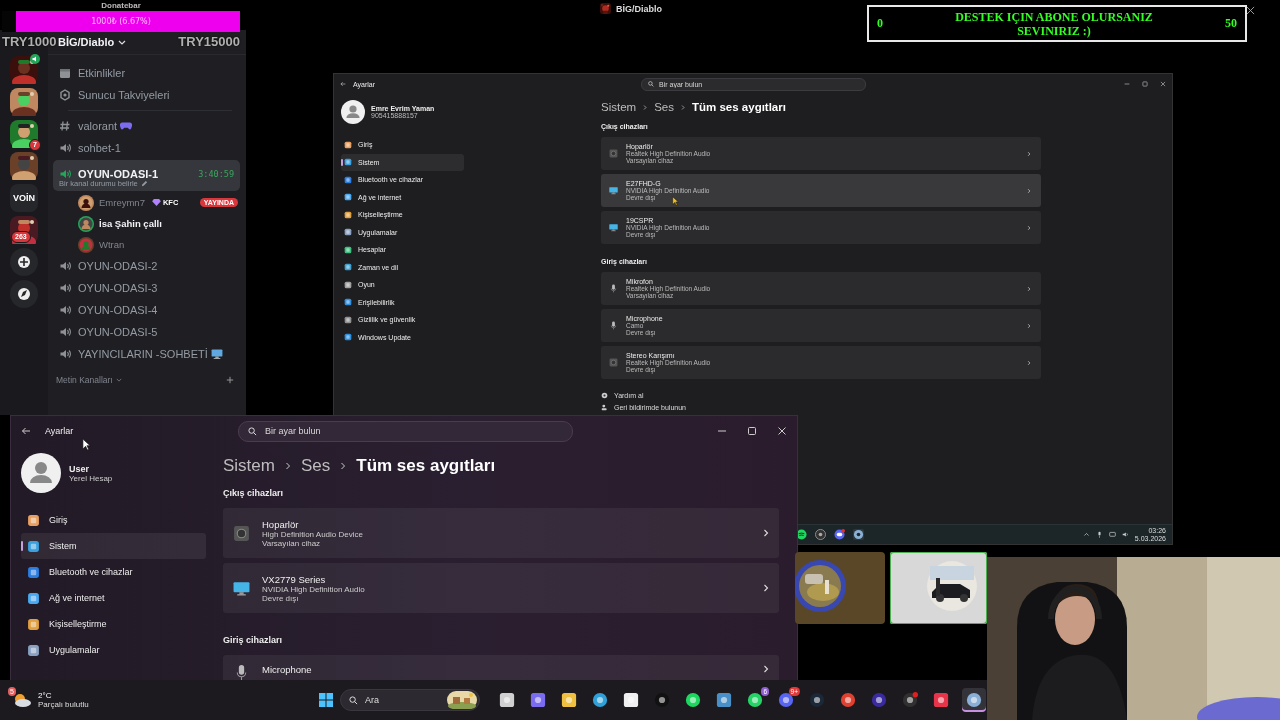 The width and height of the screenshot is (1280, 720). What do you see at coordinates (144, 183) in the screenshot?
I see `pencil-icon` at bounding box center [144, 183].